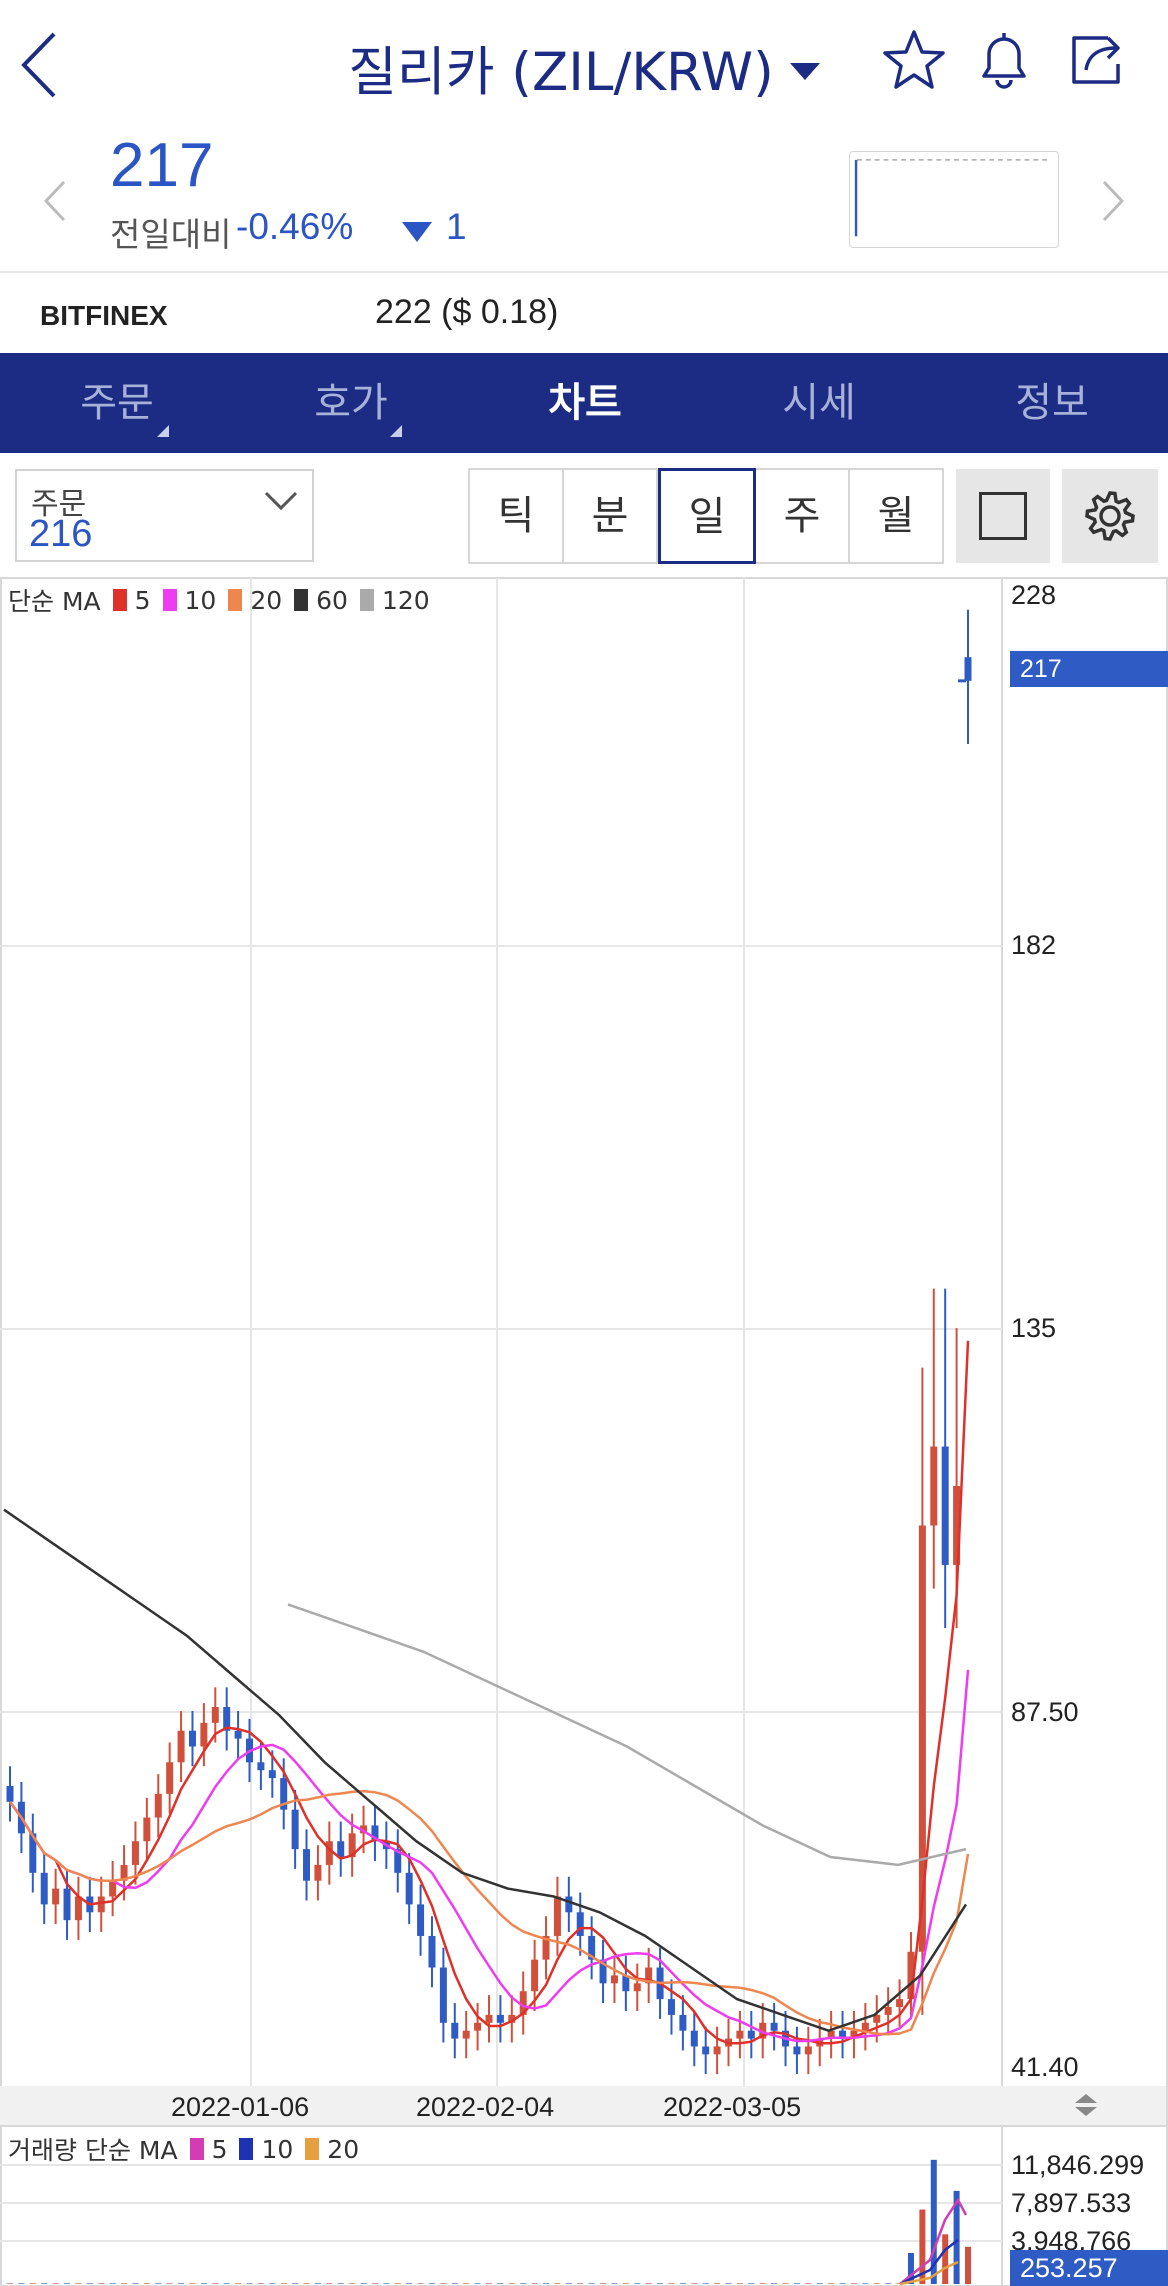  Describe the element at coordinates (732, 2107) in the screenshot. I see `x-tick-label: 2022-03-05` at that location.